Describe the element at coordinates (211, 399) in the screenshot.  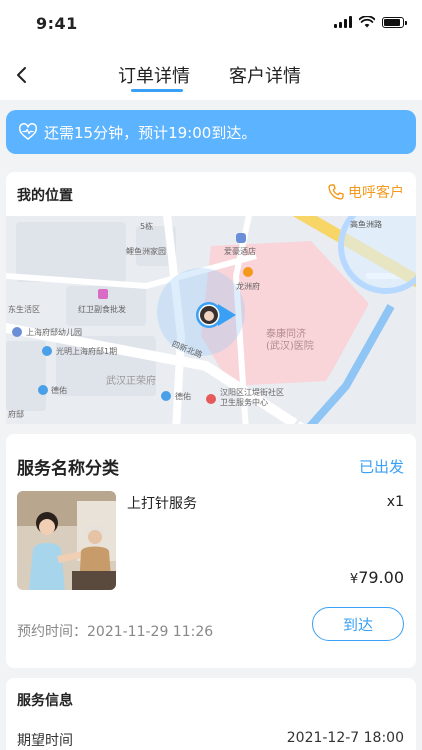
I see `health-center-poi-icon` at that location.